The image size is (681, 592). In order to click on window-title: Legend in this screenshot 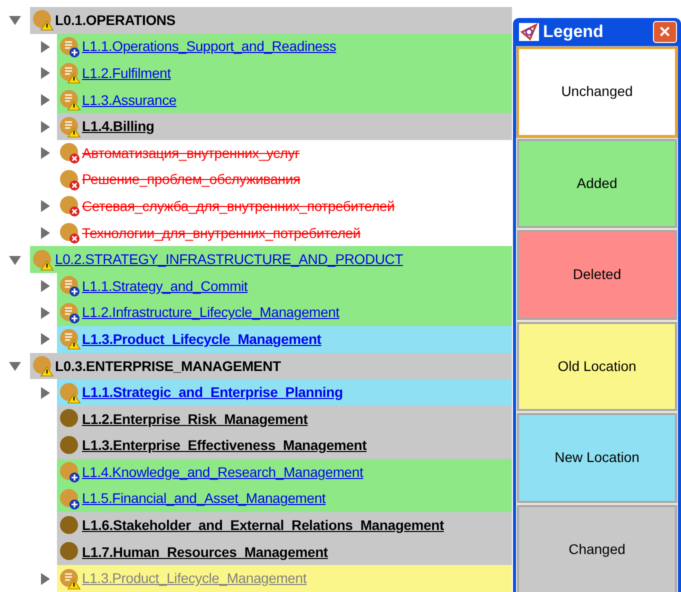, I will do `click(573, 32)`.